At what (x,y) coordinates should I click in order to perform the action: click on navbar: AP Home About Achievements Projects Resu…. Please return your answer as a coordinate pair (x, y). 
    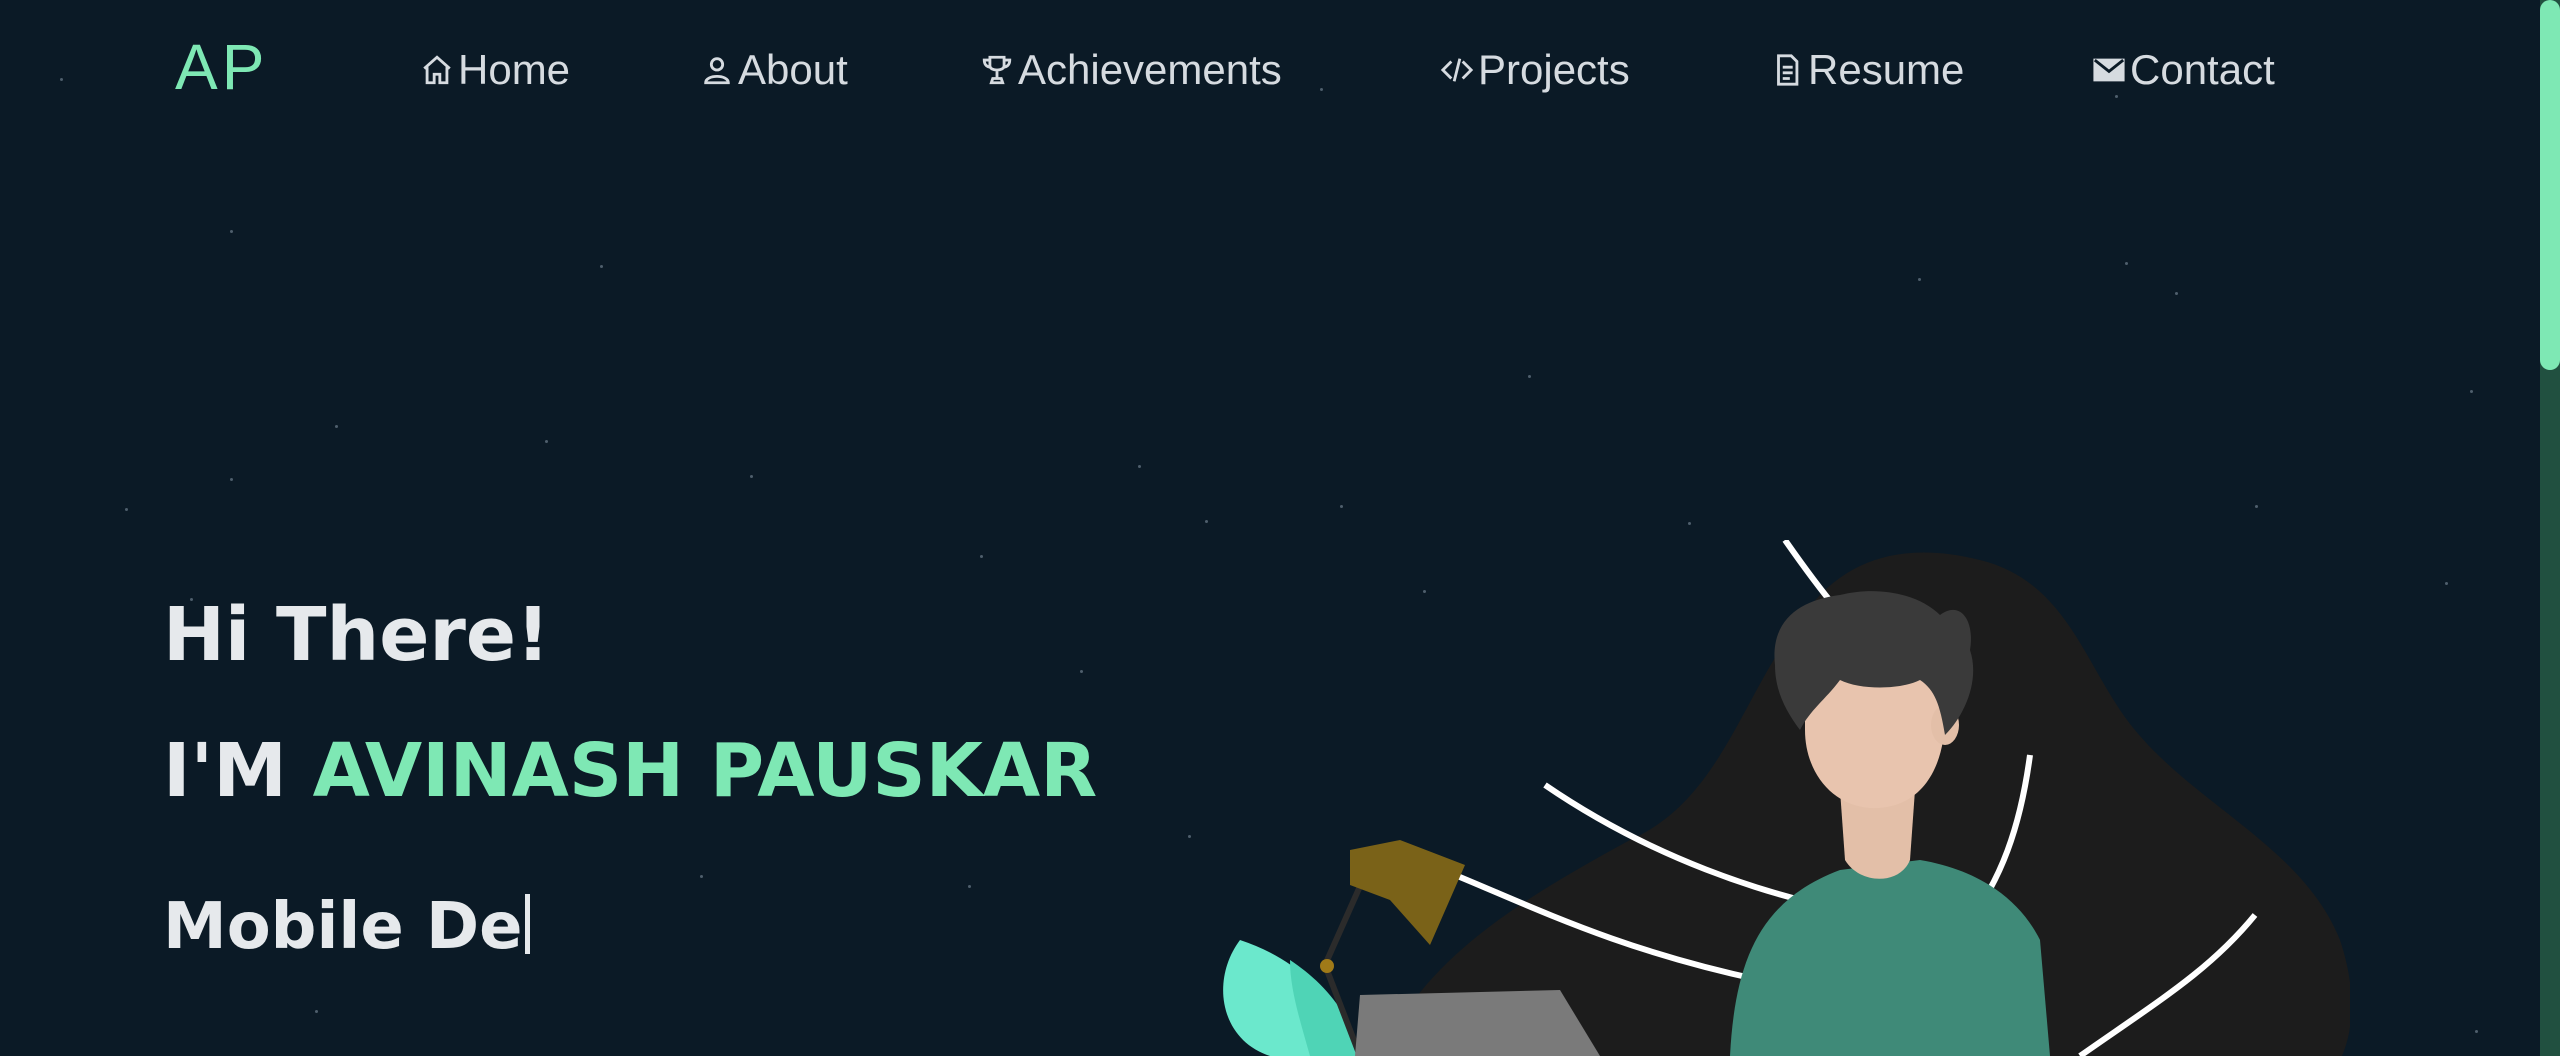
    Looking at the image, I should click on (1260, 70).